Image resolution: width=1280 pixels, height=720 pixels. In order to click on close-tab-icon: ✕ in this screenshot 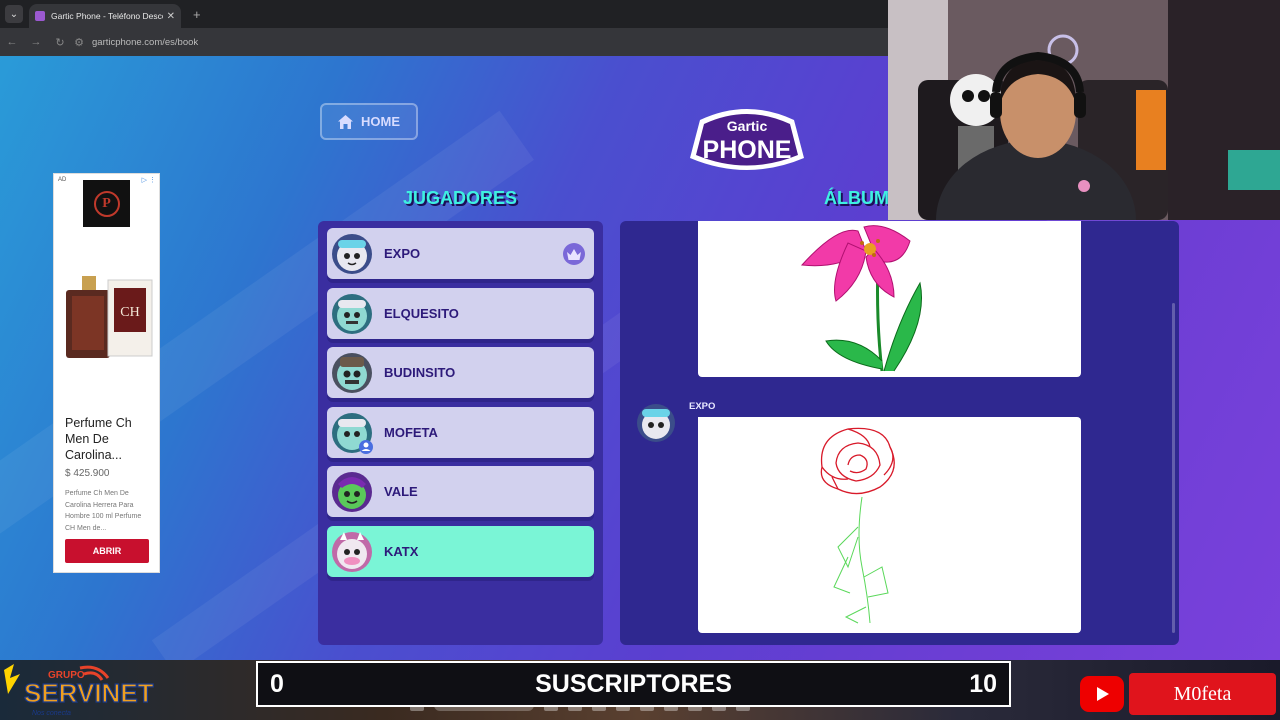, I will do `click(171, 16)`.